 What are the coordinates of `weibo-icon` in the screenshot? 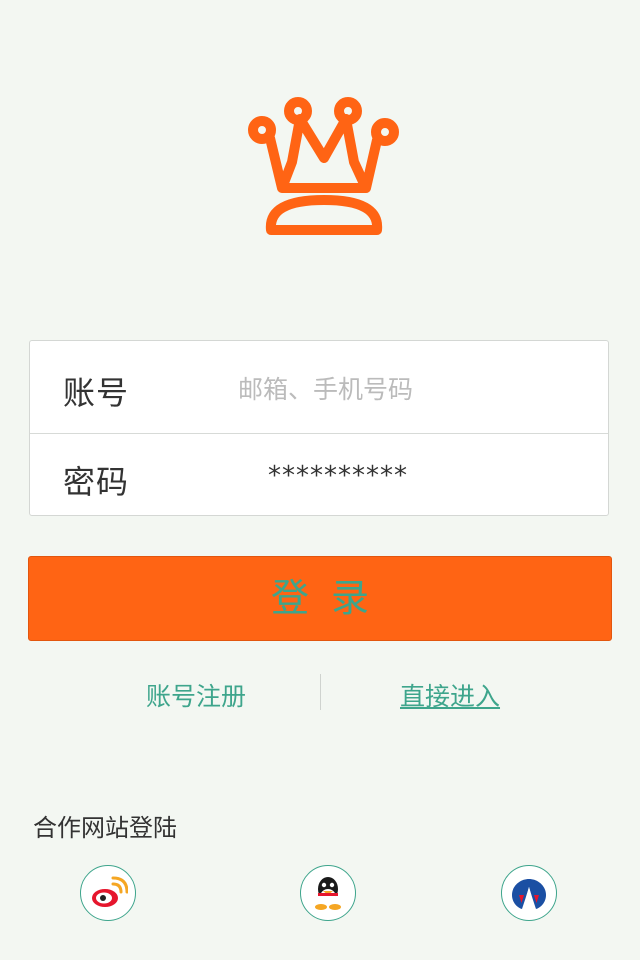 It's located at (110, 891).